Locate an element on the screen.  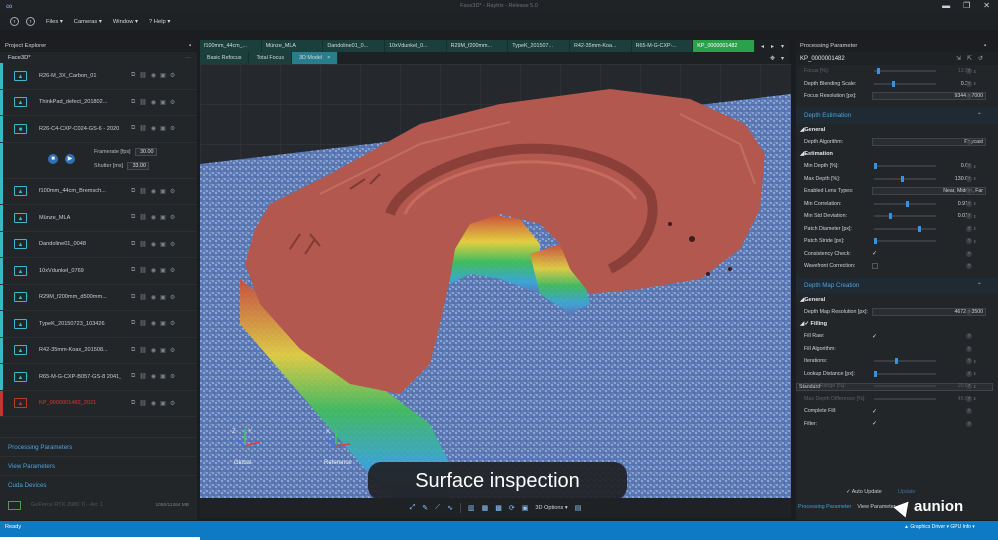
graphics-driver-info: ▲ Graphics Driver ▾ GPU Info ▾ is located at coordinates (939, 527).